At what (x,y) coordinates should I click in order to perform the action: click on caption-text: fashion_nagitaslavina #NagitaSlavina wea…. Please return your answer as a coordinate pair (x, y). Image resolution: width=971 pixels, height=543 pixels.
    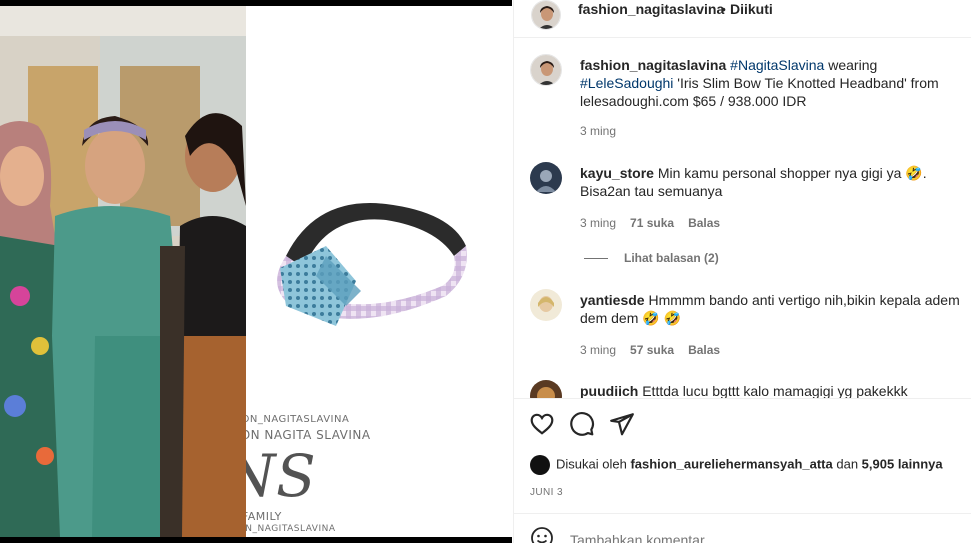
    Looking at the image, I should click on (775, 83).